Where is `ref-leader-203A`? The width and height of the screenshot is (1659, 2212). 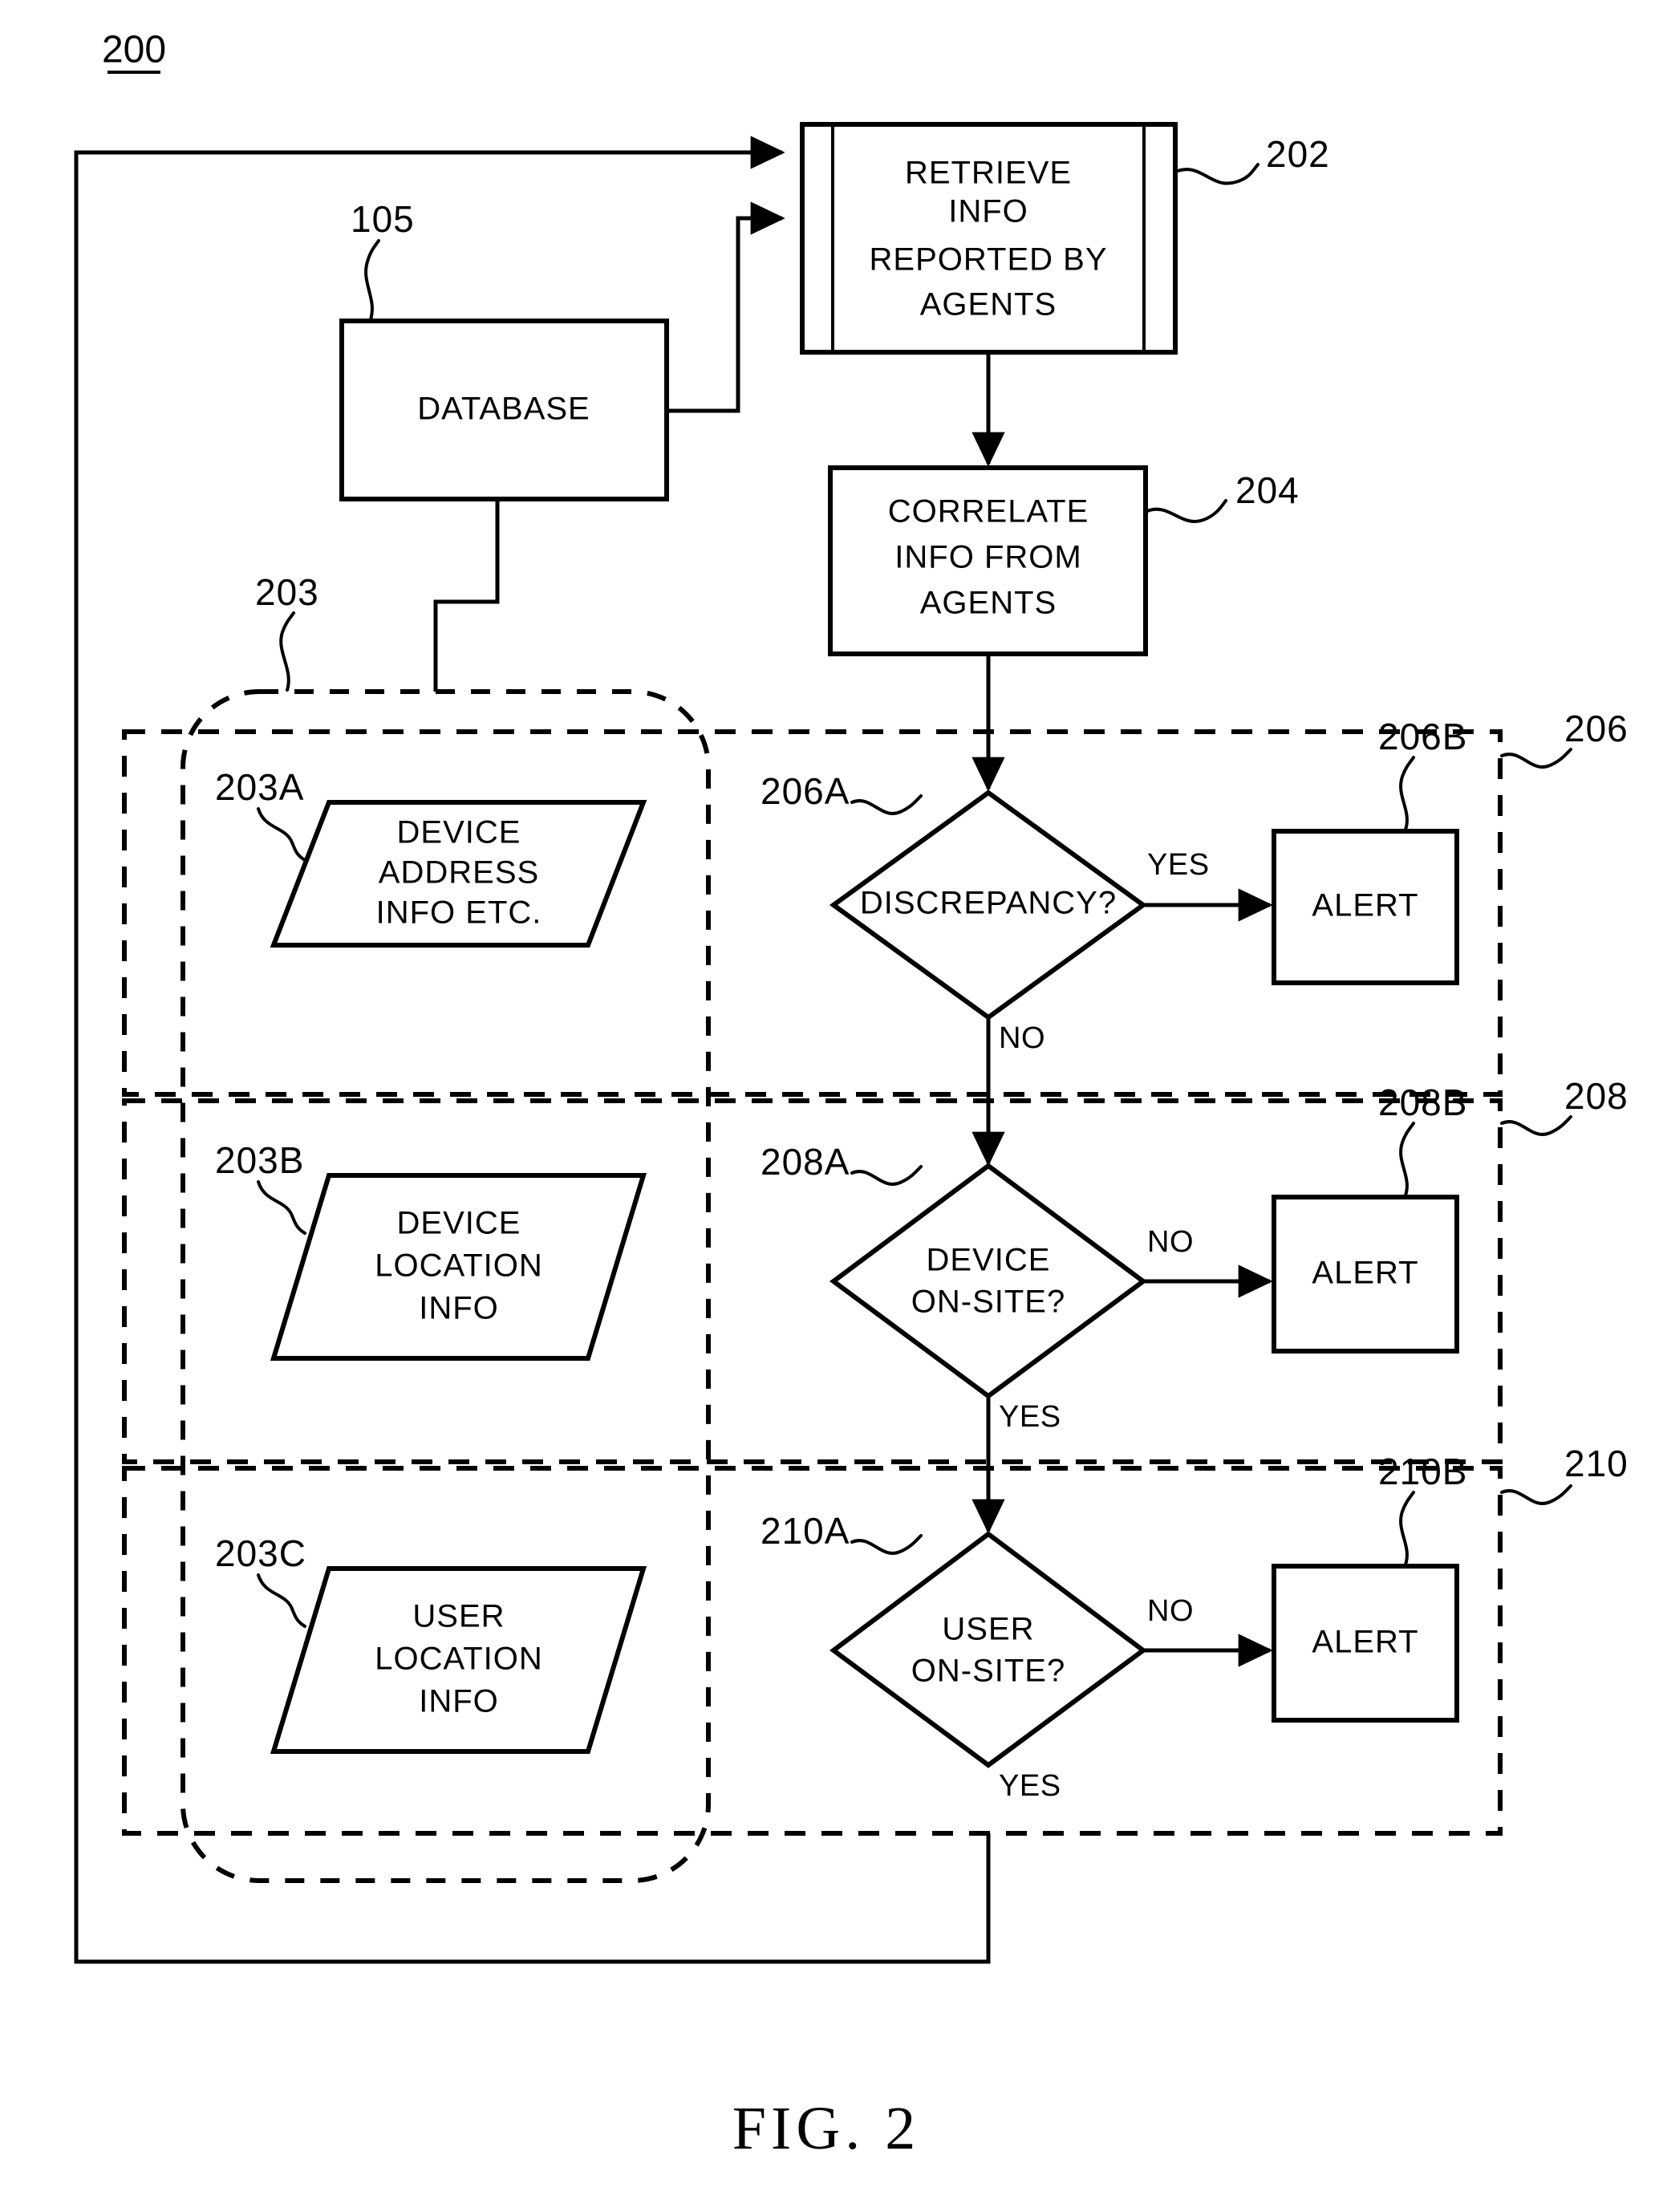
ref-leader-203A is located at coordinates (281, 834).